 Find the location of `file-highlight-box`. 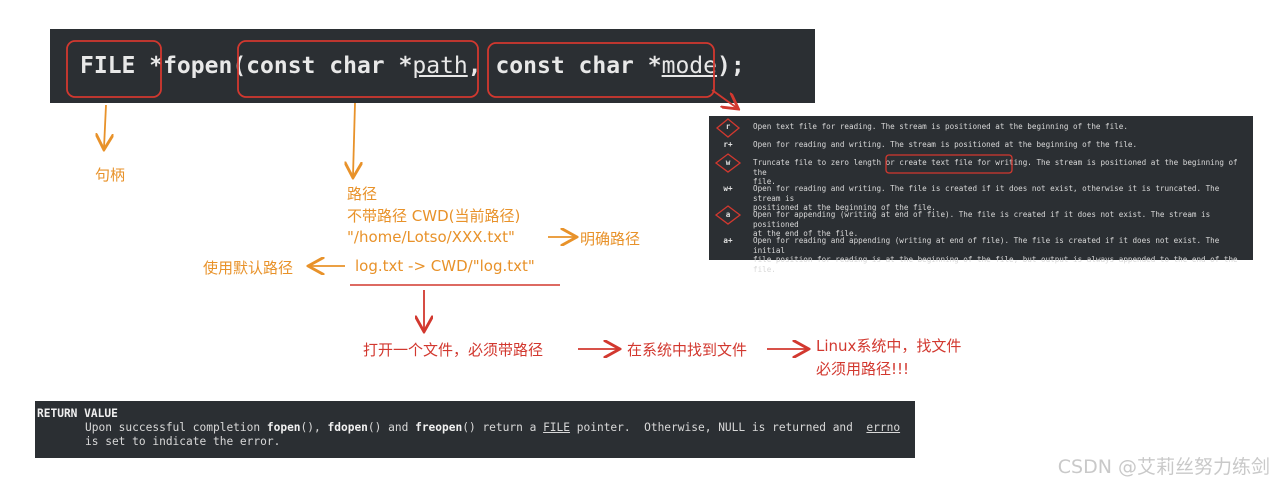

file-highlight-box is located at coordinates (114, 69).